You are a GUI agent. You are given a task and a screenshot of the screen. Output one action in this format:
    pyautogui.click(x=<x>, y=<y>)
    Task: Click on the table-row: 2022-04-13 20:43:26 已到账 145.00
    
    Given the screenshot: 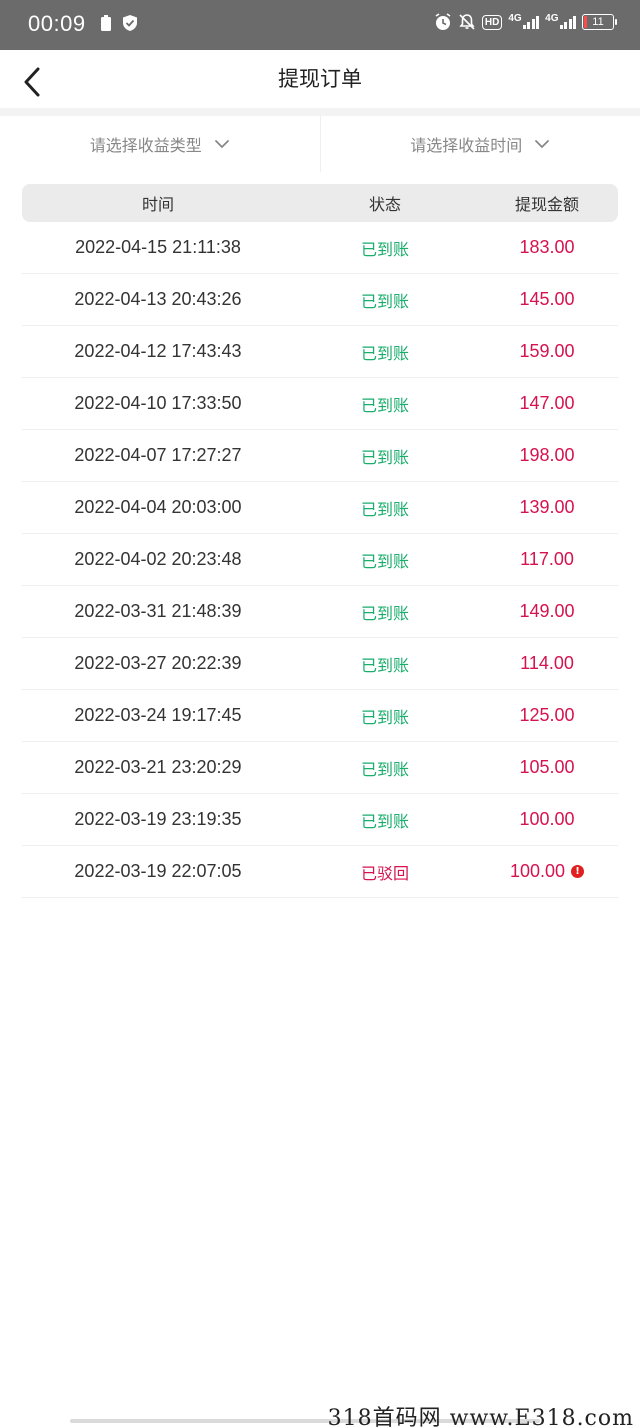 What is the action you would take?
    pyautogui.click(x=320, y=300)
    